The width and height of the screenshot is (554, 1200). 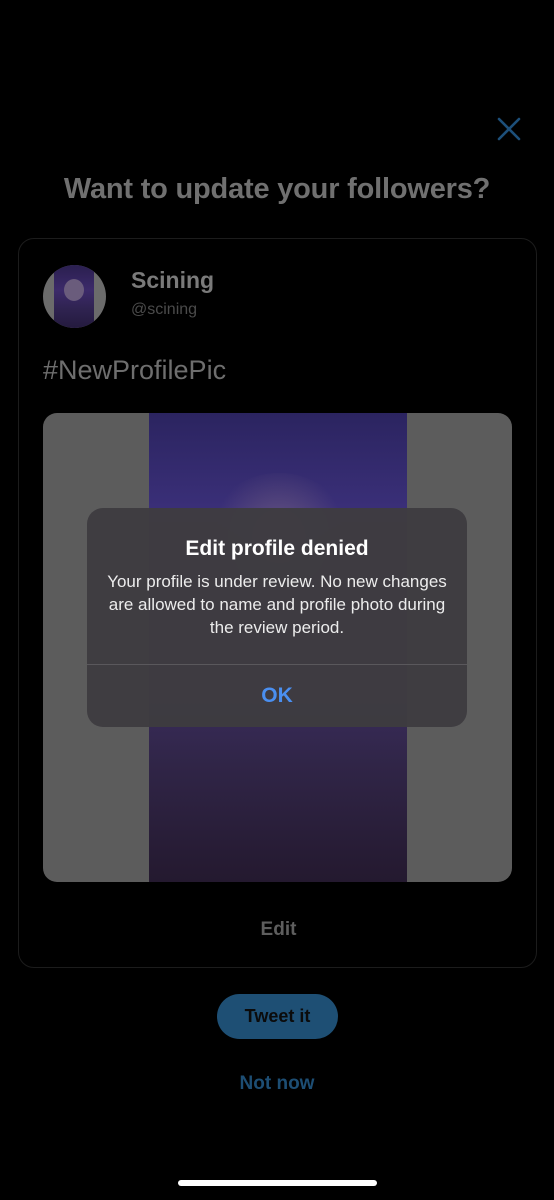 What do you see at coordinates (135, 370) in the screenshot?
I see `tweet-text: #NewProfilePic` at bounding box center [135, 370].